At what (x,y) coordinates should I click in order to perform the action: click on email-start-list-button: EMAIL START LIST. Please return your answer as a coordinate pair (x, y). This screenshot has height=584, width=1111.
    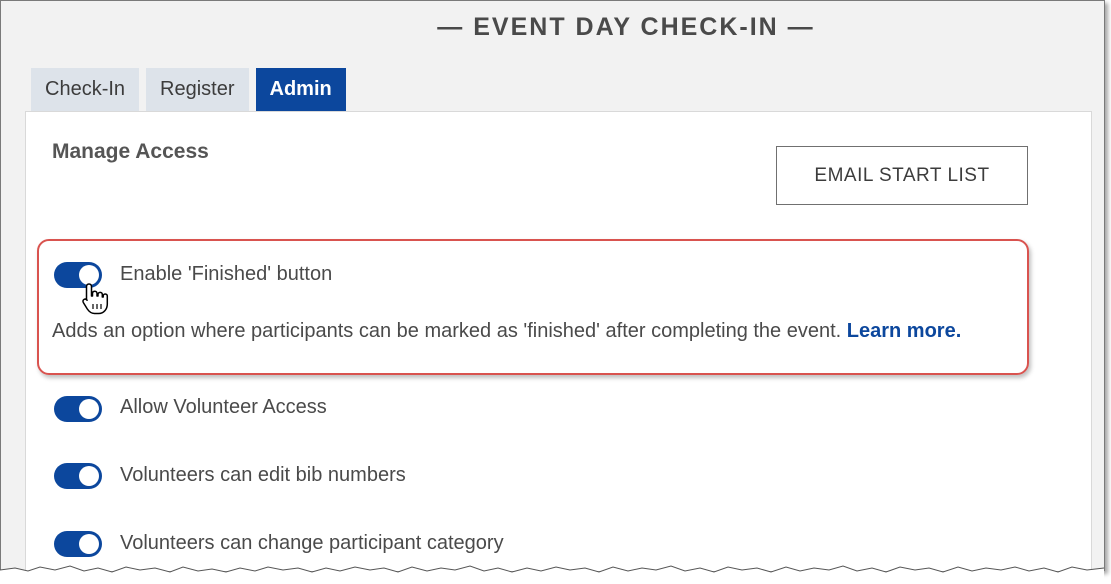
    Looking at the image, I should click on (902, 175).